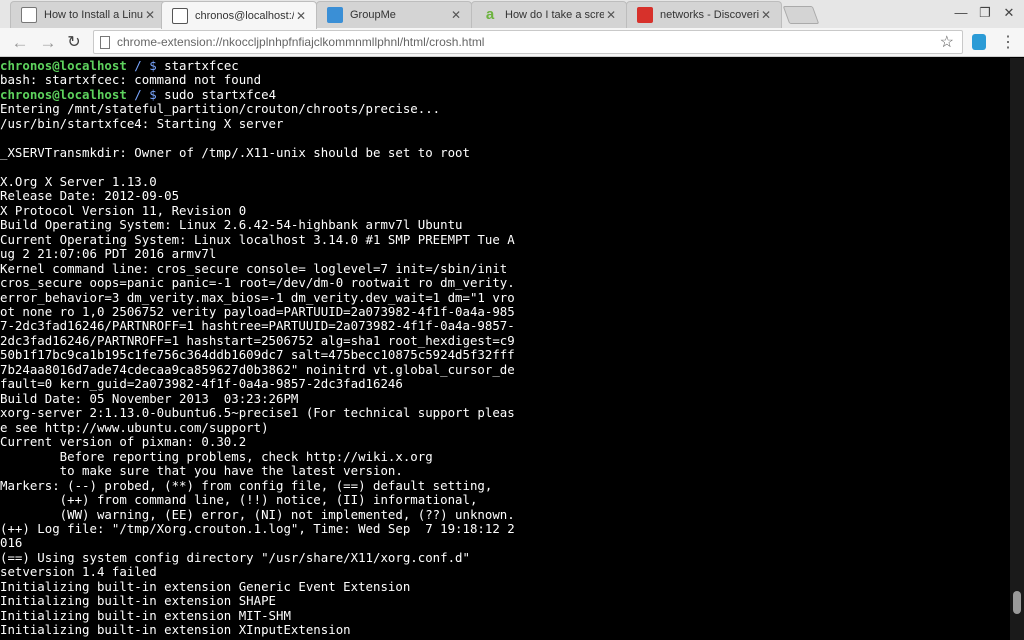  I want to click on line-text: /usr/bin/startxfce4: Starting X server, so click(142, 123).